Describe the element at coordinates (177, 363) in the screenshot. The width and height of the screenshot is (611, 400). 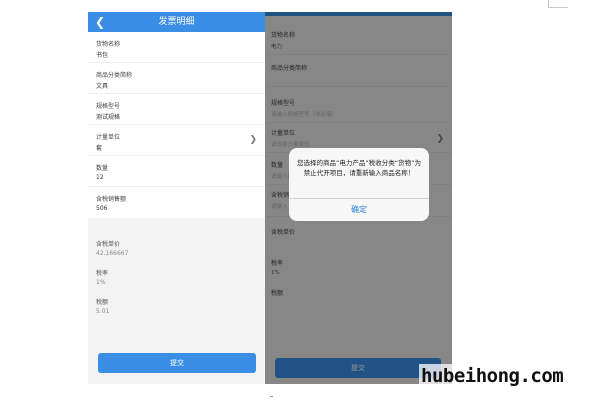
I see `submit-button: 提交` at that location.